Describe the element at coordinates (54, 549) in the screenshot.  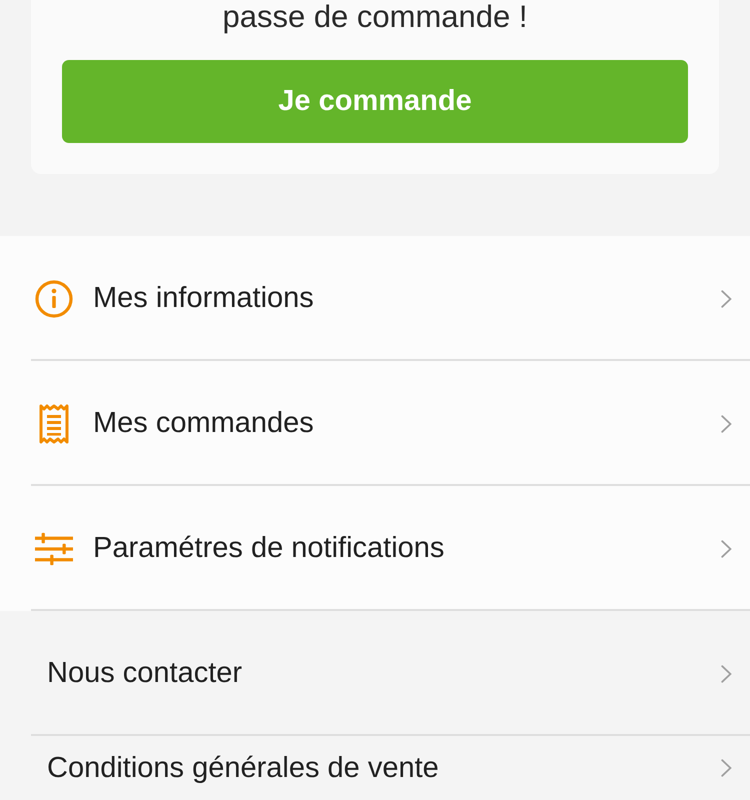
I see `sliders-icon` at that location.